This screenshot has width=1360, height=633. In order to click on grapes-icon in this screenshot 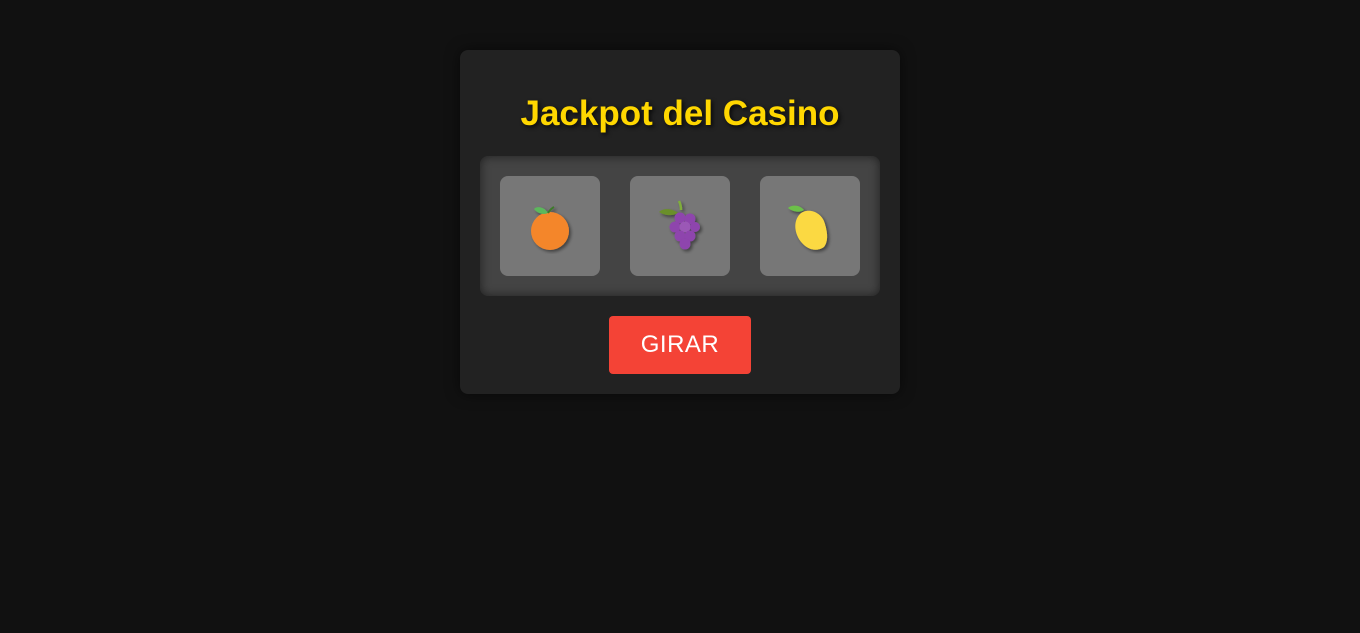, I will do `click(679, 225)`.